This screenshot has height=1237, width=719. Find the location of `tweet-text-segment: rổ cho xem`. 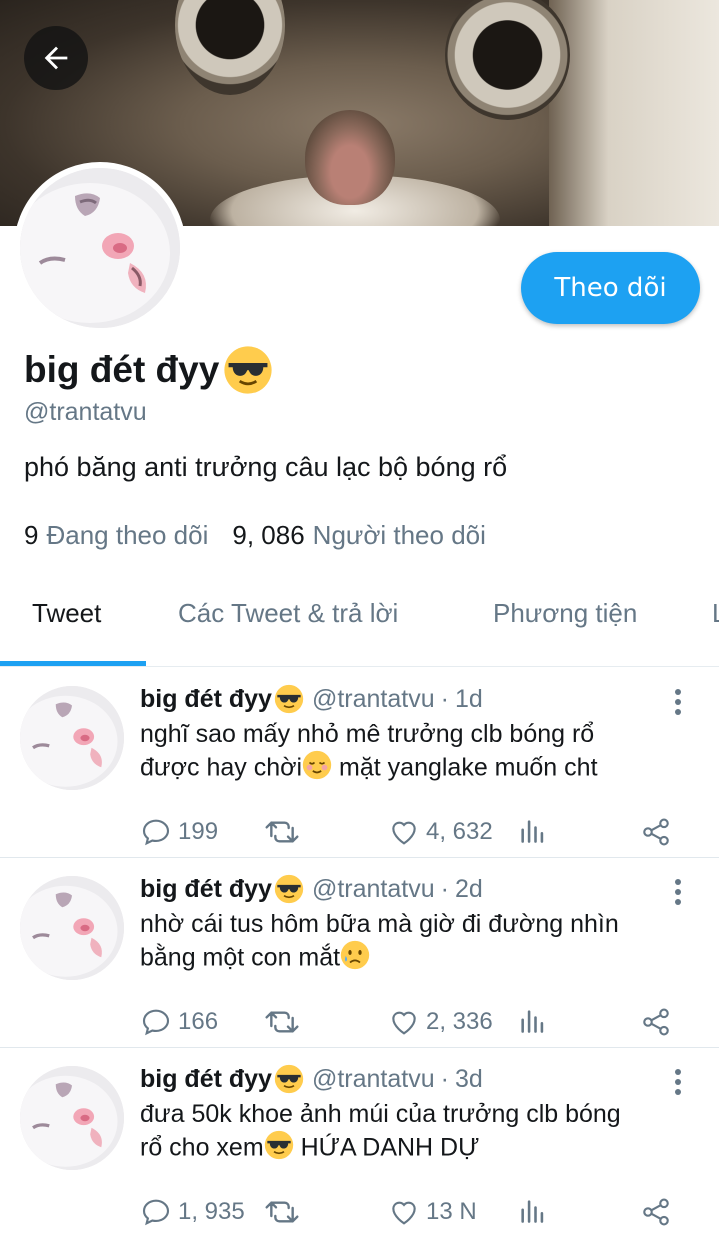

tweet-text-segment: rổ cho xem is located at coordinates (202, 1147).